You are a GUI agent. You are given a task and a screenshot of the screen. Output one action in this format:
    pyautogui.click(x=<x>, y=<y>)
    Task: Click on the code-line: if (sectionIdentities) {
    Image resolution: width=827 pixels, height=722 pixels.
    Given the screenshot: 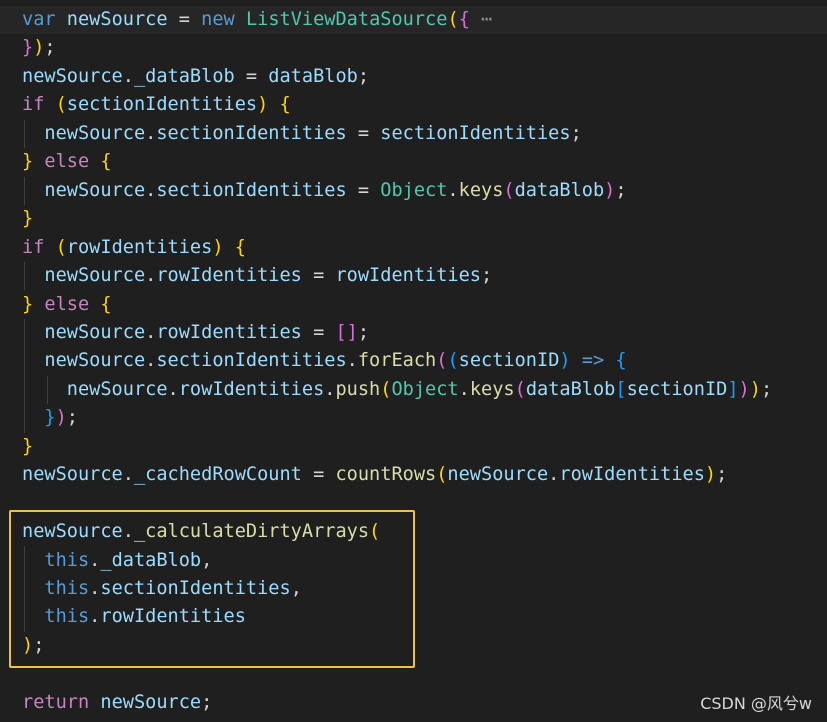 What is the action you would take?
    pyautogui.click(x=145, y=105)
    